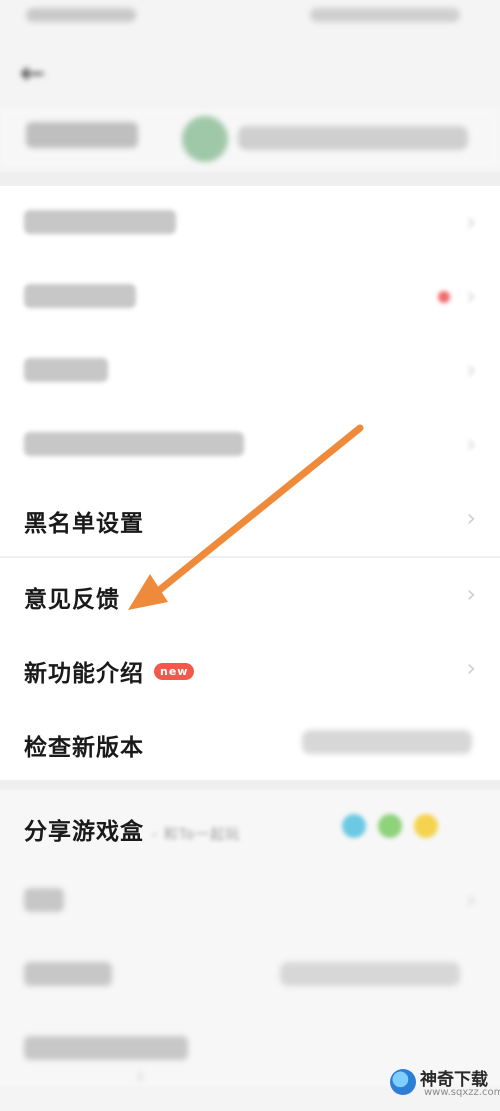 This screenshot has height=1111, width=500. I want to click on feedback-label: 意见反馈, so click(72, 600).